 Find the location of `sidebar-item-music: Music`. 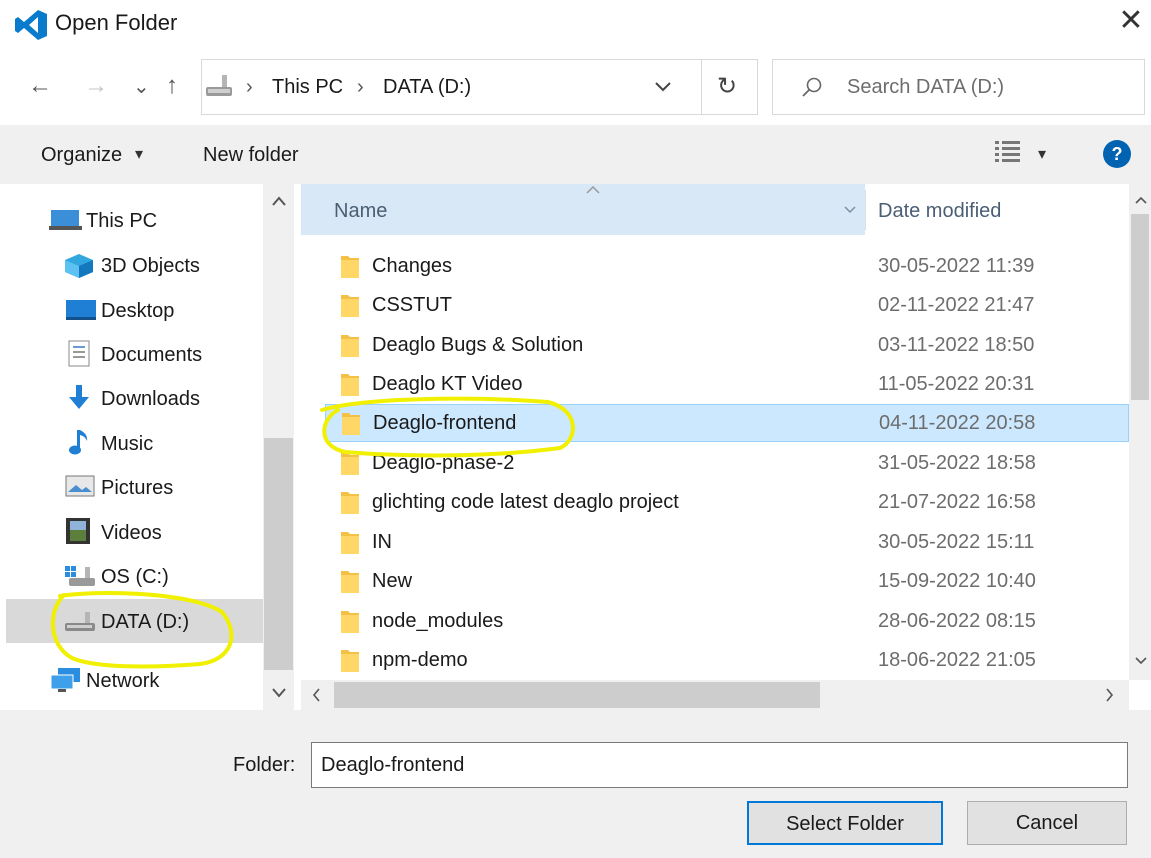

sidebar-item-music: Music is located at coordinates (130, 443).